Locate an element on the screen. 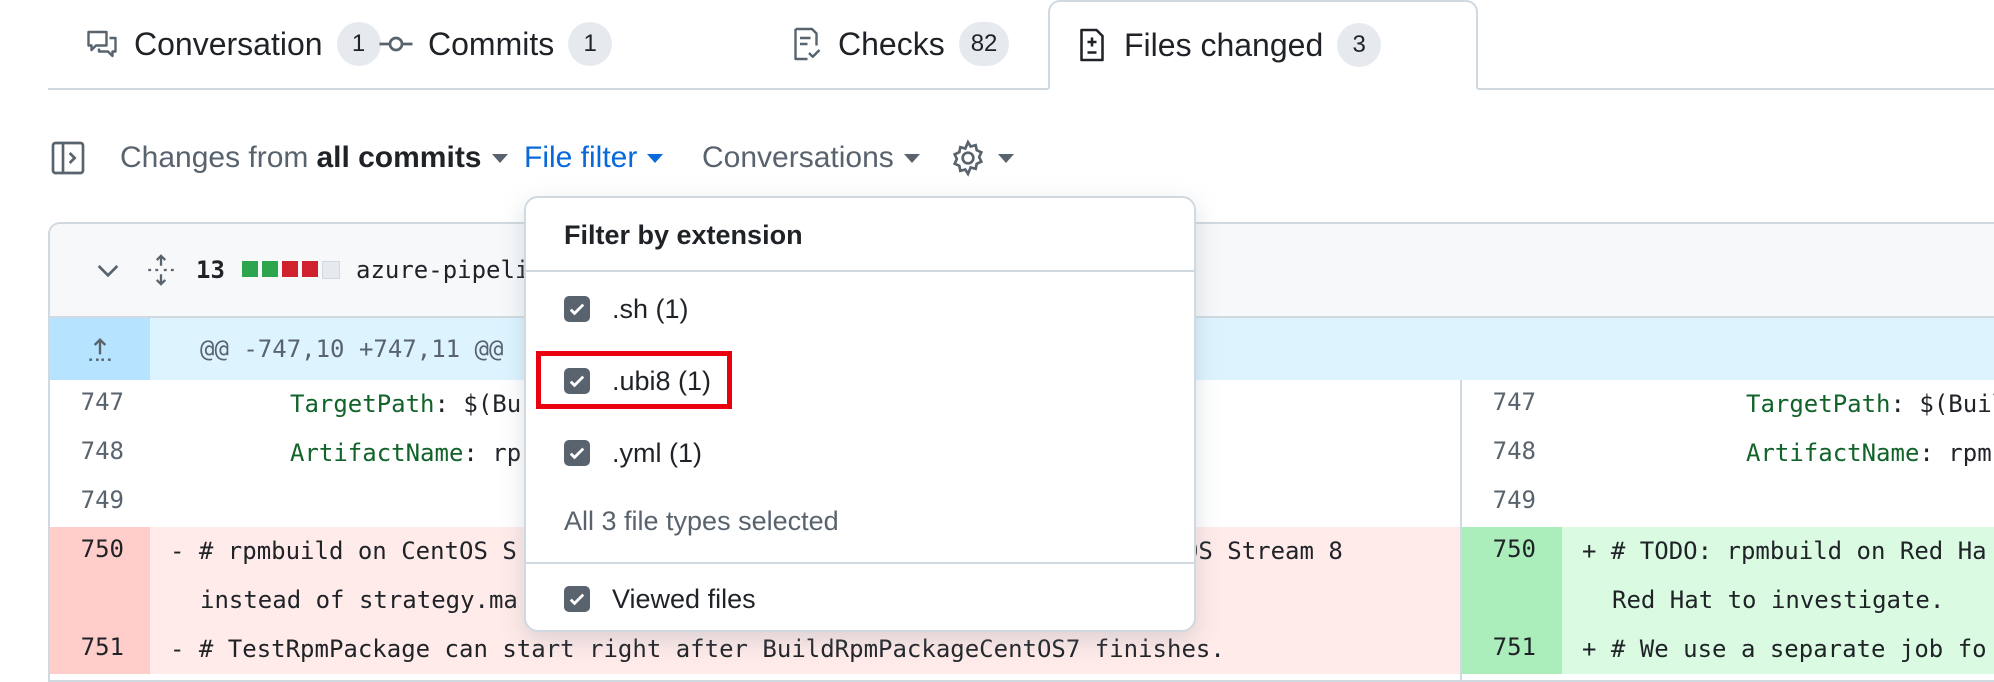 This screenshot has width=1994, height=682. filter-option-yml: .yml (1) is located at coordinates (633, 453).